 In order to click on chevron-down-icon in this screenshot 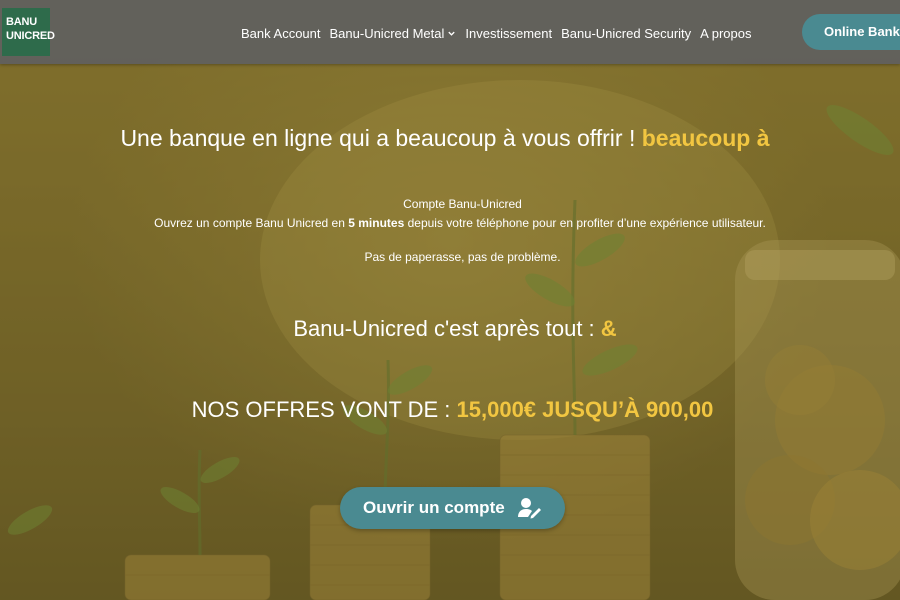, I will do `click(452, 33)`.